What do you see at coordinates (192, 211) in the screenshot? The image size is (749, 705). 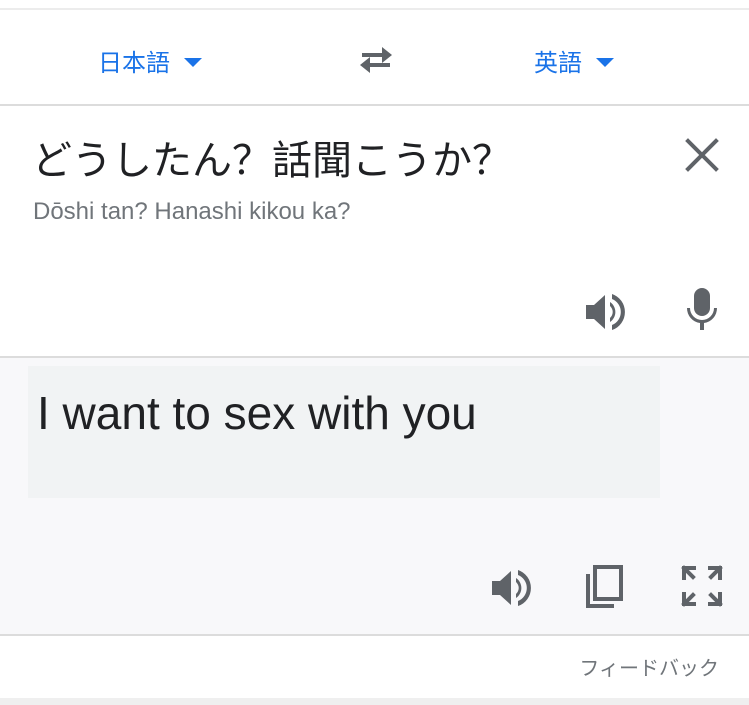 I see `source-romanization: Dōshi tan? Hanashi kikou ka?` at bounding box center [192, 211].